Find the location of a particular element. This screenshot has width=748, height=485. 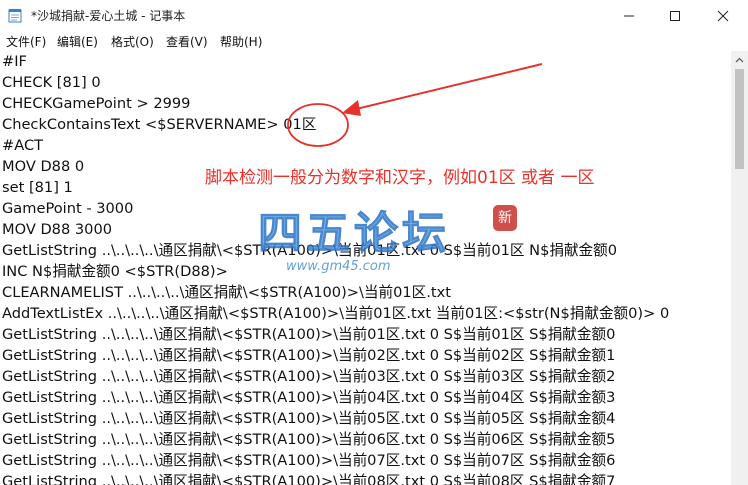

text-line: #ACT is located at coordinates (23, 145).